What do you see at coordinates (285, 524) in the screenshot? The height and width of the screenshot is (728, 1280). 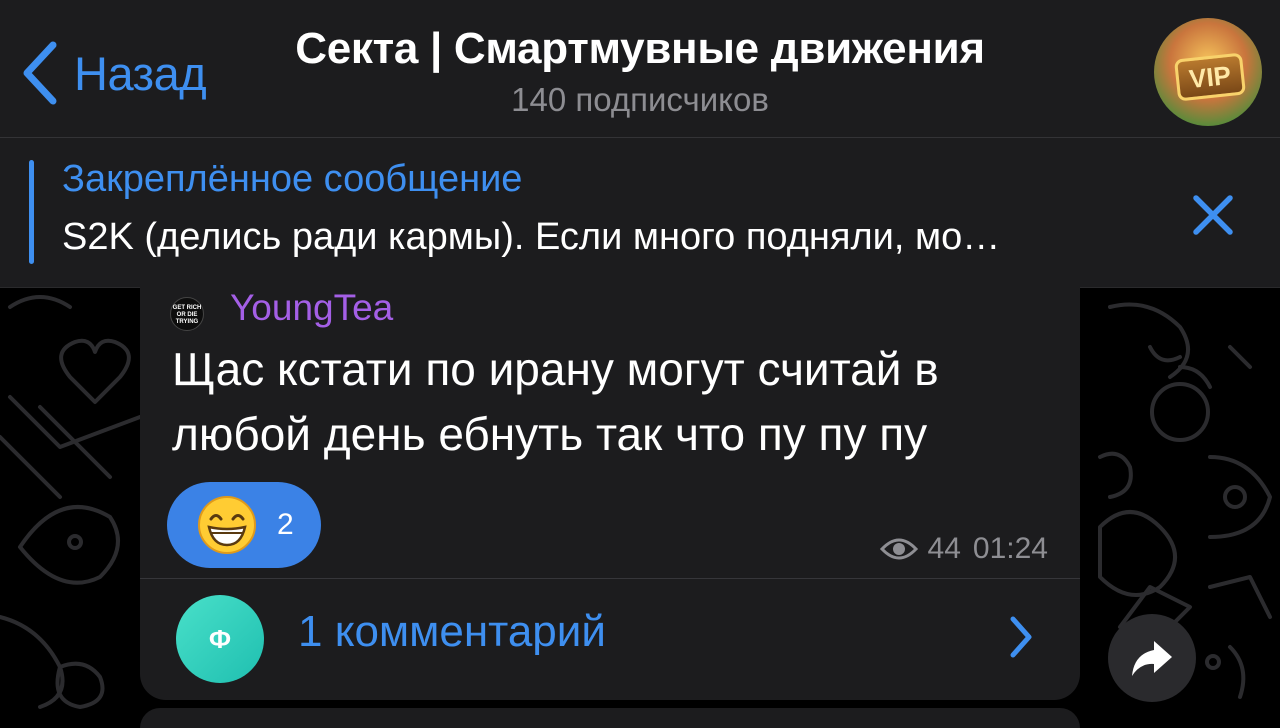 I see `reaction-count: 2` at bounding box center [285, 524].